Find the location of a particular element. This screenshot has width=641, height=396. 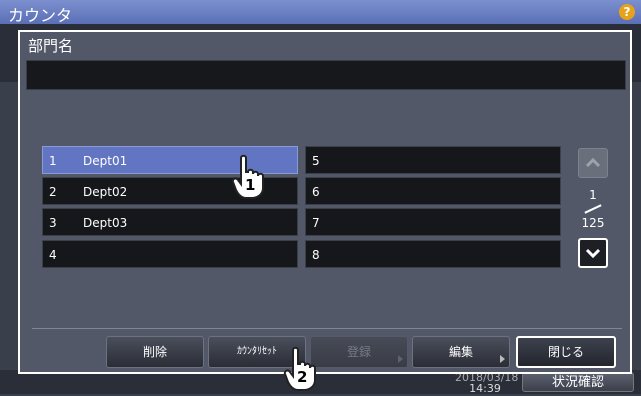

list-item: 3 Dept03 is located at coordinates (170, 222).